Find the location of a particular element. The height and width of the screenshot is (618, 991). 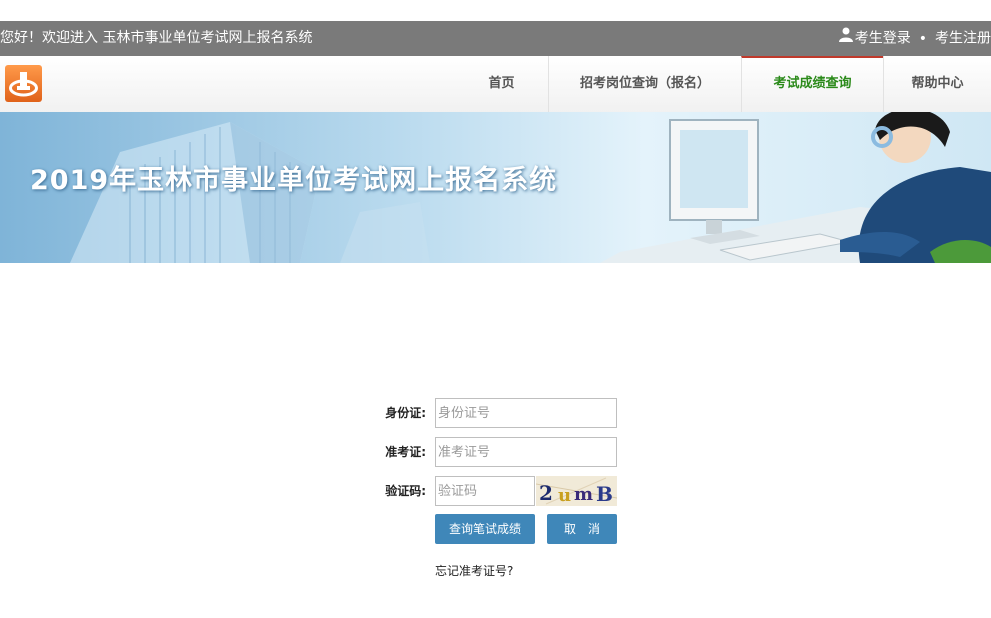

login-link: 考生登录 is located at coordinates (883, 39).